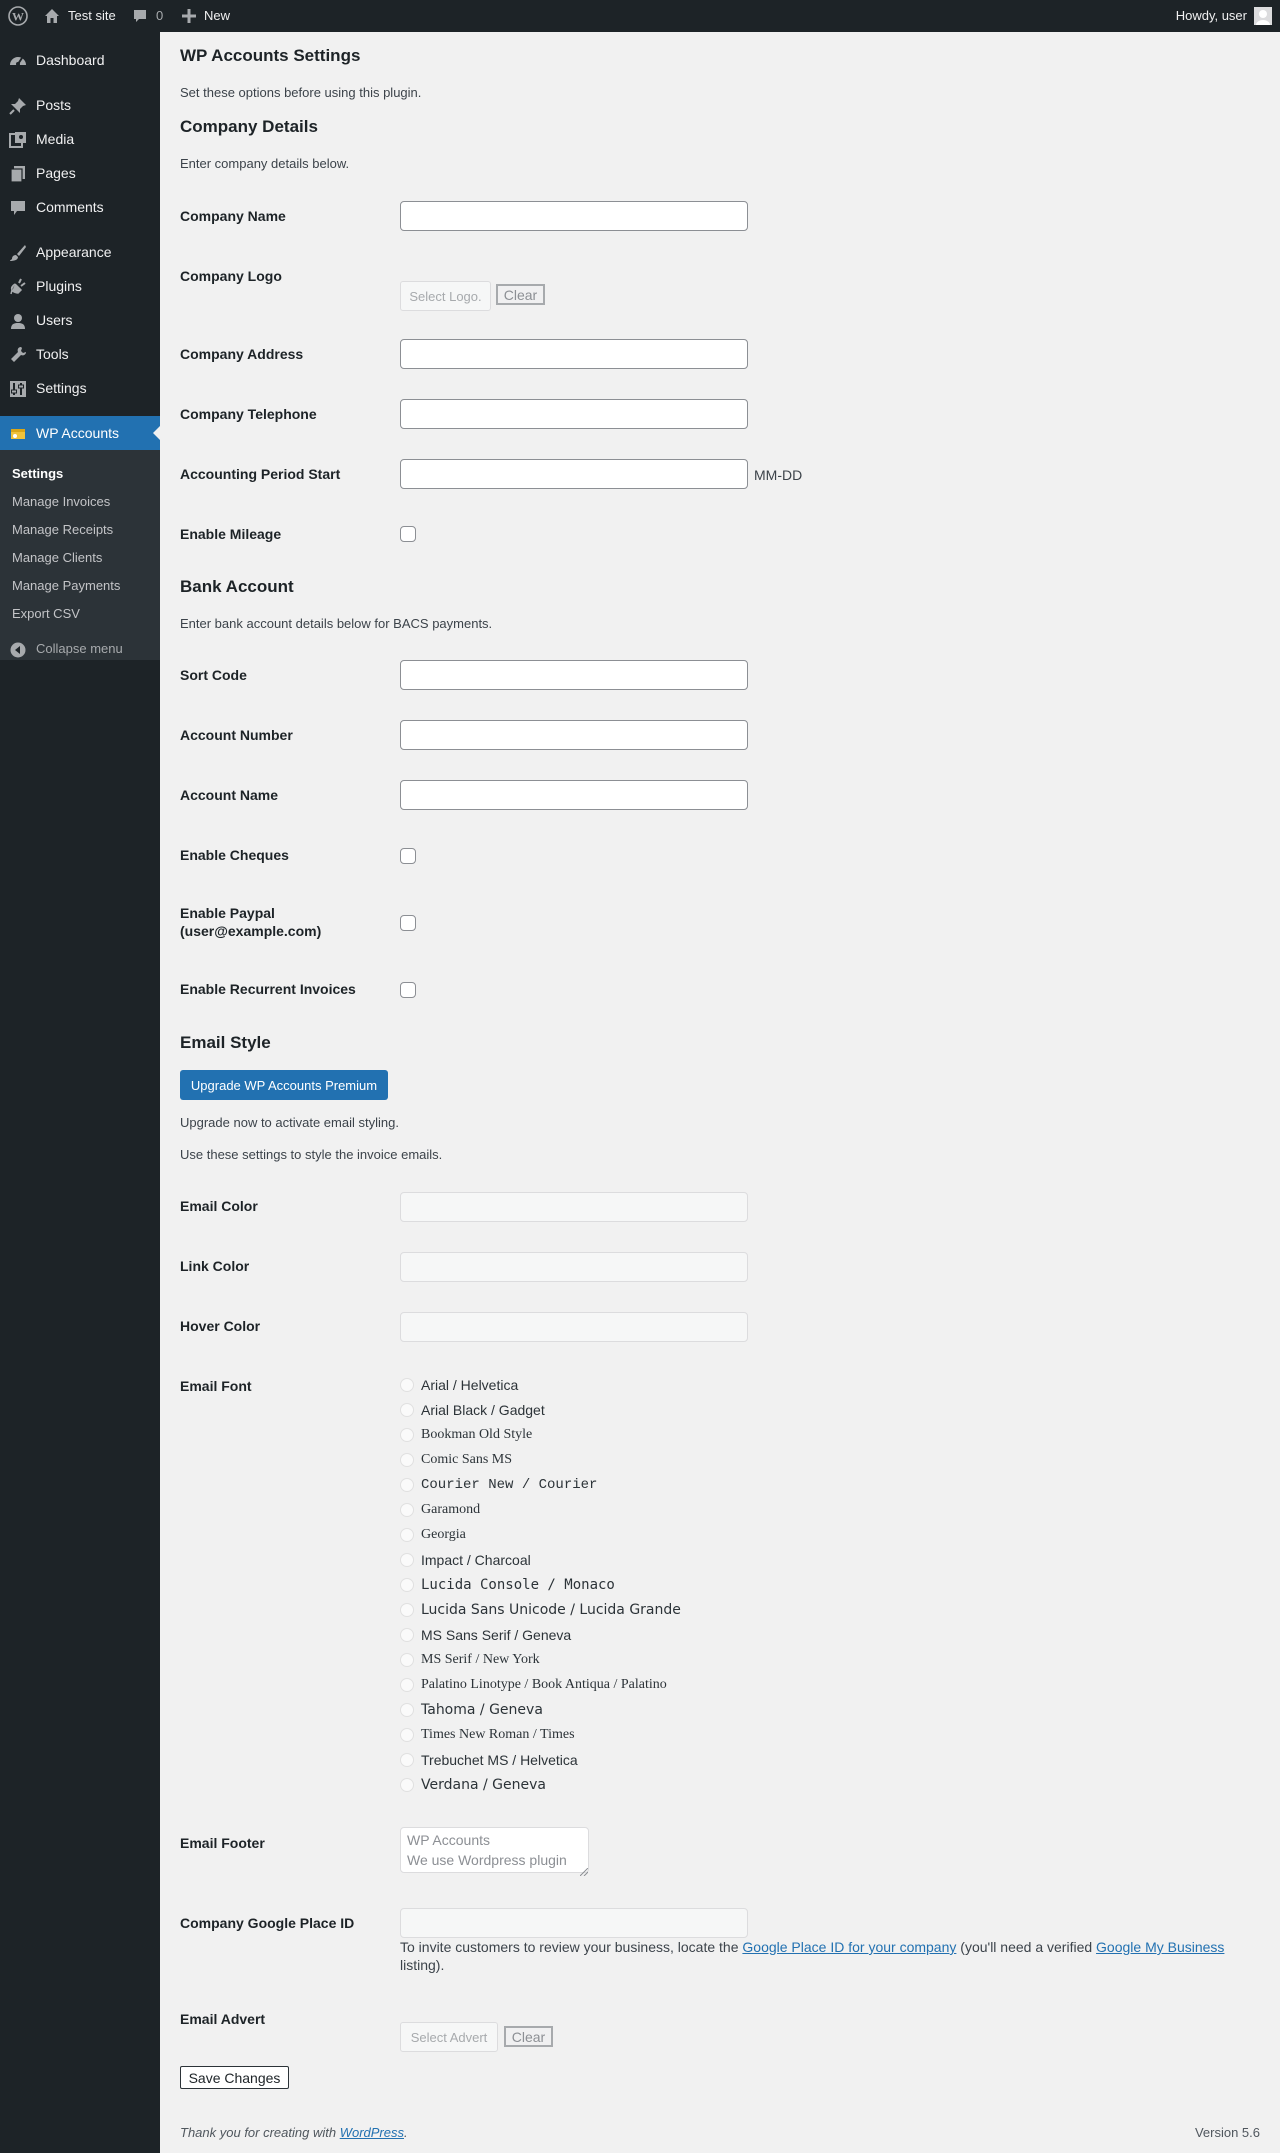  Describe the element at coordinates (574, 795) in the screenshot. I see `account-name-input` at that location.